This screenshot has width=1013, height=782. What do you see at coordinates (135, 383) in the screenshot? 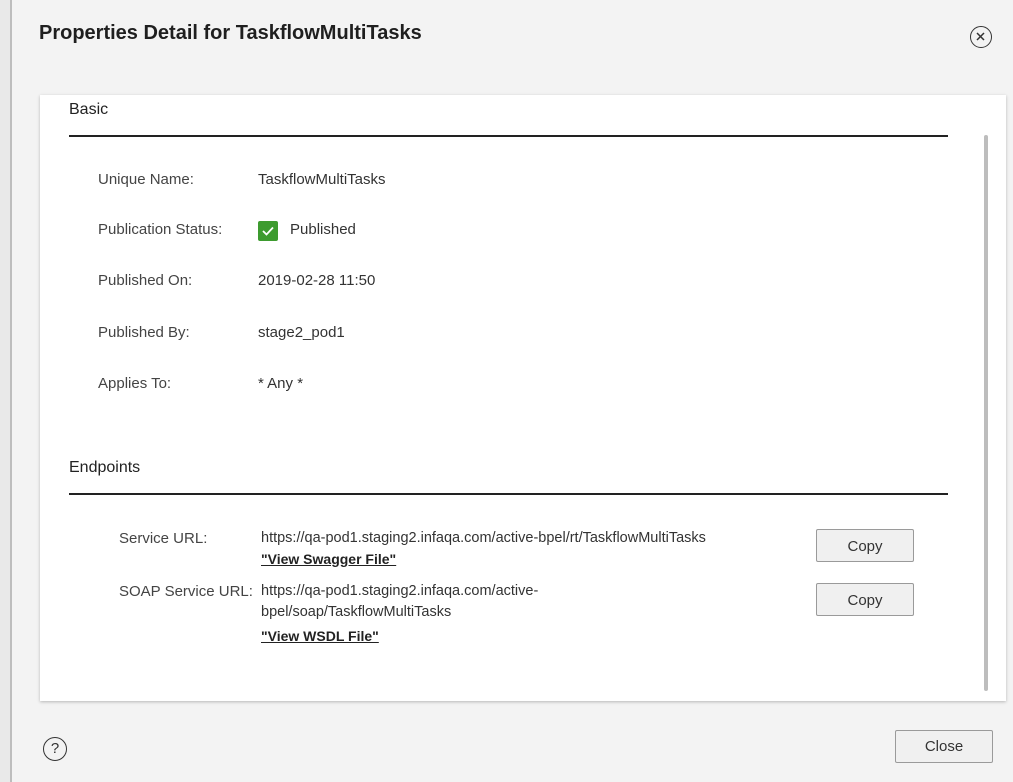
I see `applies-to-label: Applies To:` at bounding box center [135, 383].